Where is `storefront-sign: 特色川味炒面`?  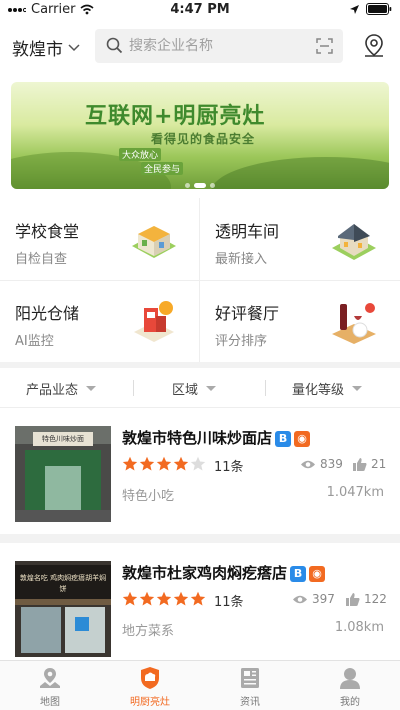
storefront-sign: 特色川味炒面 is located at coordinates (63, 439).